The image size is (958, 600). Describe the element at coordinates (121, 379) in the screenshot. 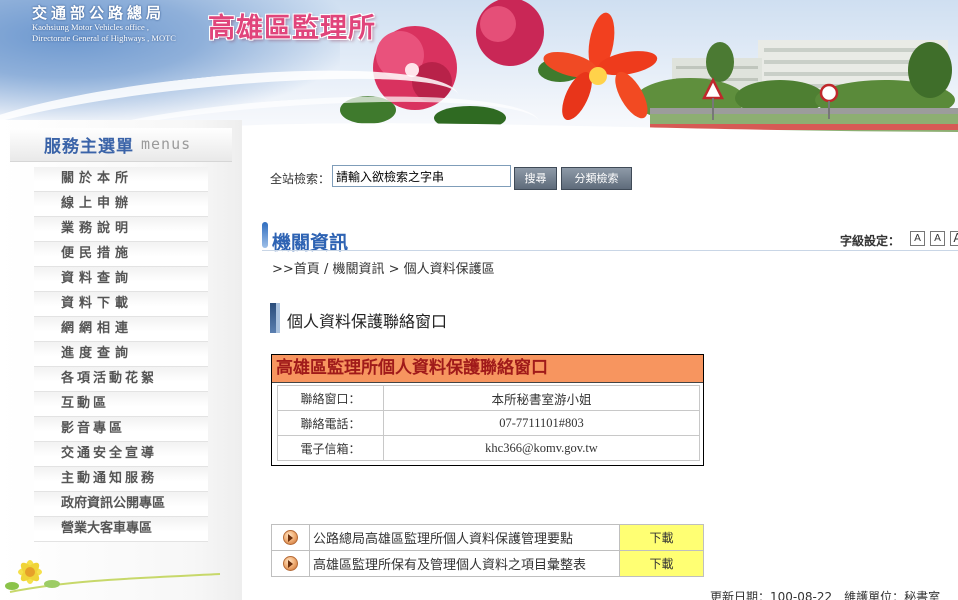

I see `menu-item-activities: 各項活動花絮` at that location.